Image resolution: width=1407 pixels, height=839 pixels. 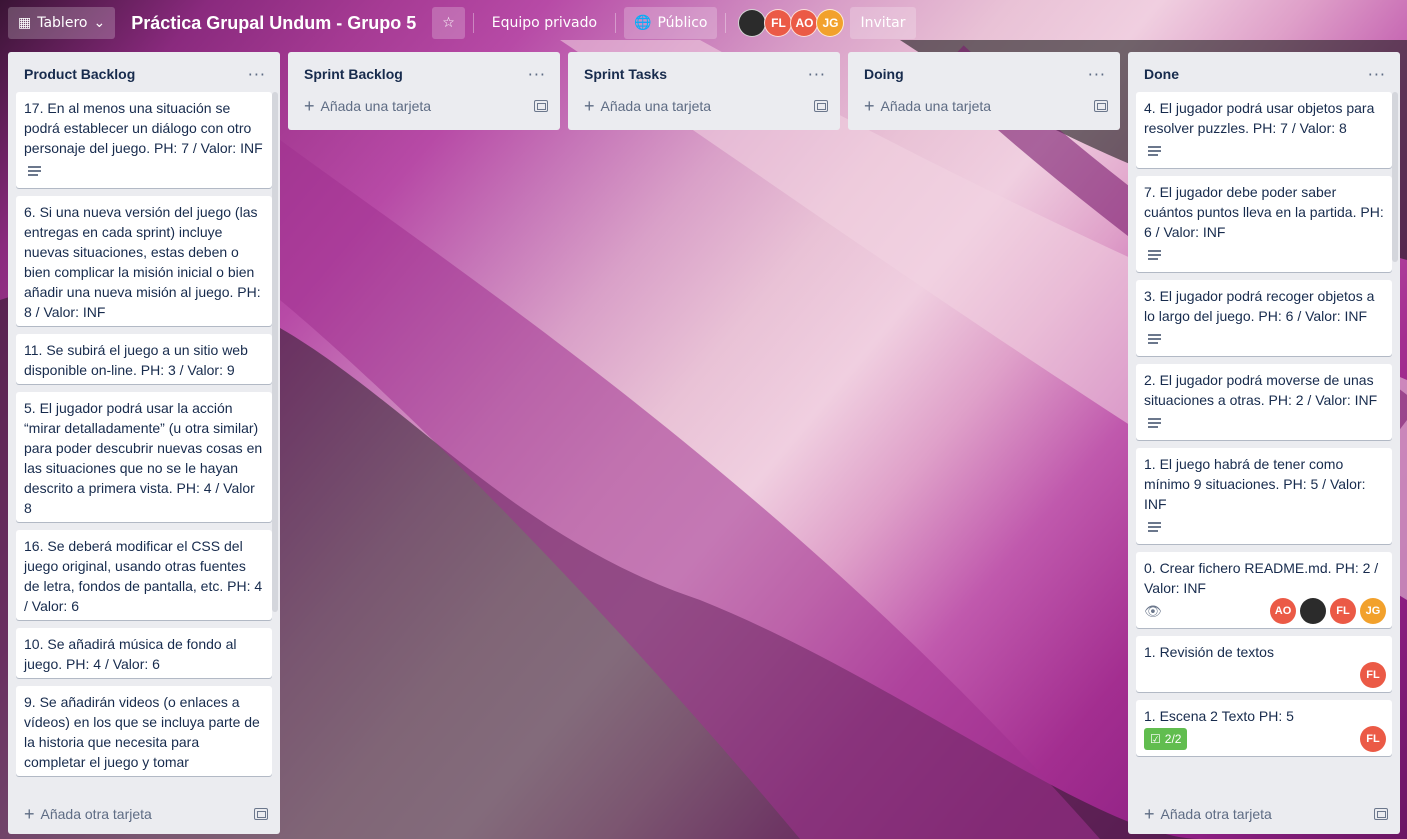 What do you see at coordinates (752, 23) in the screenshot?
I see `member-avatar` at bounding box center [752, 23].